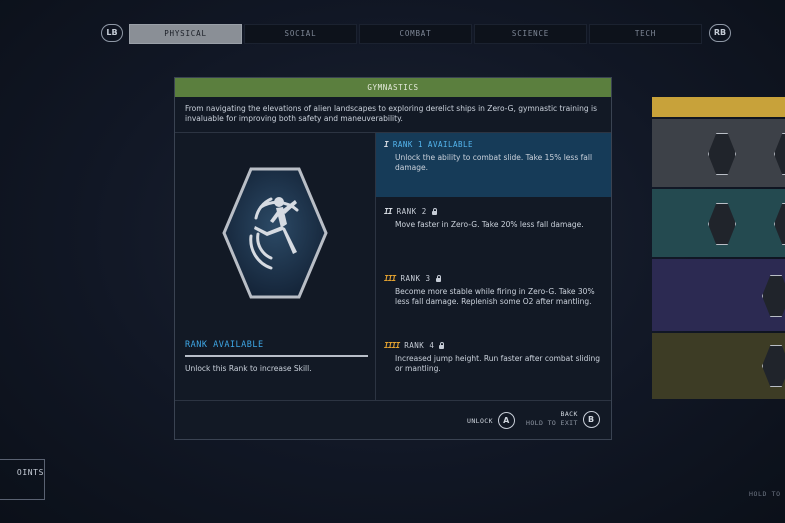 The image size is (785, 523). Describe the element at coordinates (388, 211) in the screenshot. I see `rank-bars-icon: II` at that location.